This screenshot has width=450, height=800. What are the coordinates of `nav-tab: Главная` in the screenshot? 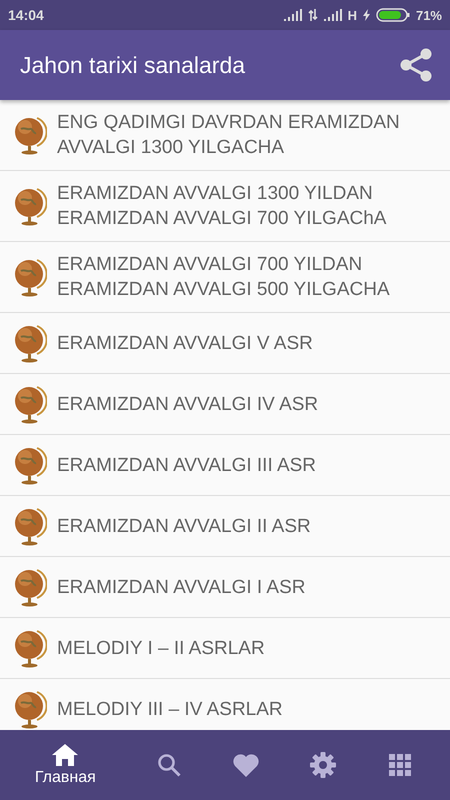 It's located at (65, 765).